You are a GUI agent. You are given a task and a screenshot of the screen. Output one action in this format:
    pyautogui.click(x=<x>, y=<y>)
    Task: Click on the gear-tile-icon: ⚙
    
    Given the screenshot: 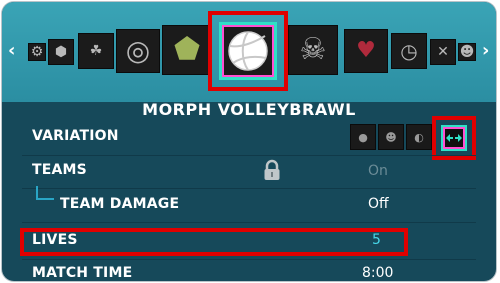 What is the action you would take?
    pyautogui.click(x=37, y=52)
    